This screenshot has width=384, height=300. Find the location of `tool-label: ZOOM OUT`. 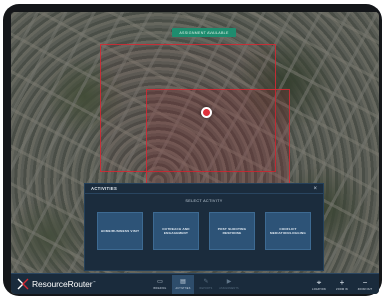

tool-label: ZOOM OUT is located at coordinates (365, 289).